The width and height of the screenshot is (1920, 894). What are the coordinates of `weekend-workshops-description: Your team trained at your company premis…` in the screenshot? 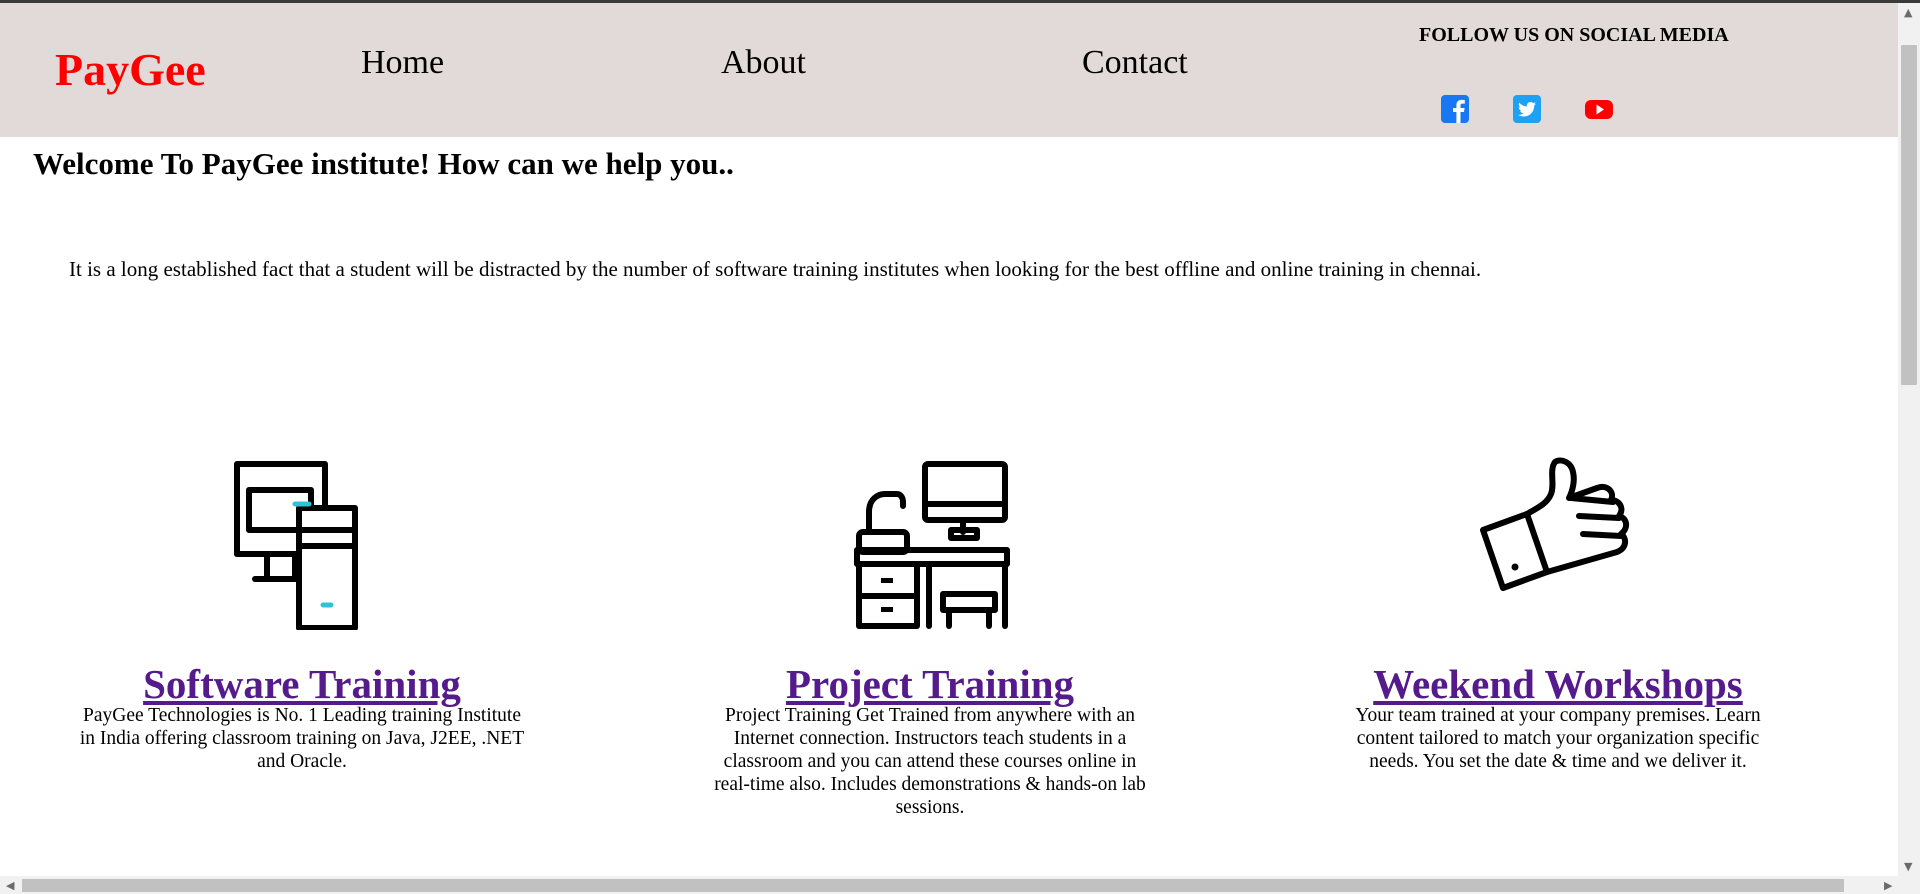 It's located at (1558, 738).